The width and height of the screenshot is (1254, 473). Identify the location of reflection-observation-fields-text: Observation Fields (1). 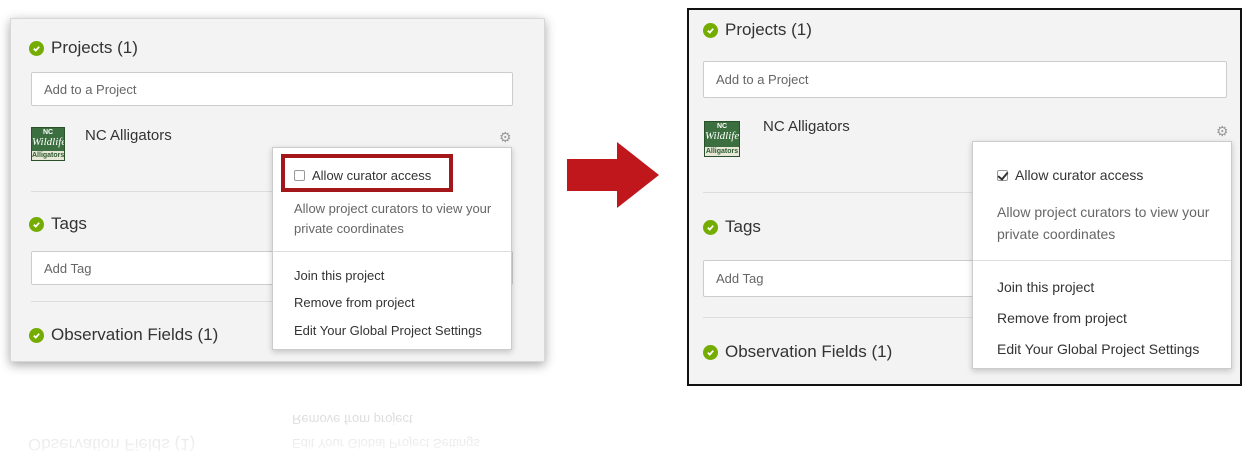
(112, 444).